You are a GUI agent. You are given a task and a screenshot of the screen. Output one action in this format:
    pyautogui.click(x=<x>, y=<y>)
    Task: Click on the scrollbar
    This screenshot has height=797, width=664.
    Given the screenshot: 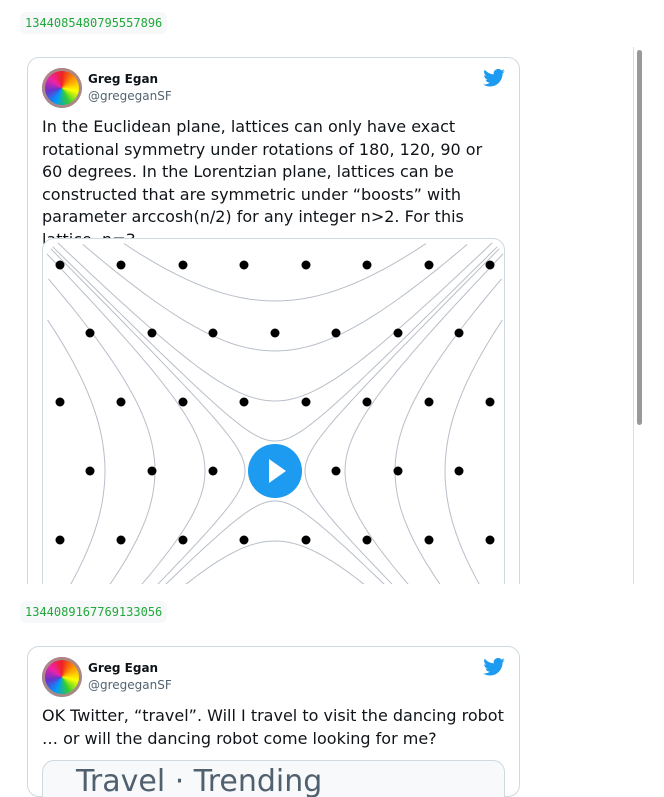 What is the action you would take?
    pyautogui.click(x=638, y=315)
    